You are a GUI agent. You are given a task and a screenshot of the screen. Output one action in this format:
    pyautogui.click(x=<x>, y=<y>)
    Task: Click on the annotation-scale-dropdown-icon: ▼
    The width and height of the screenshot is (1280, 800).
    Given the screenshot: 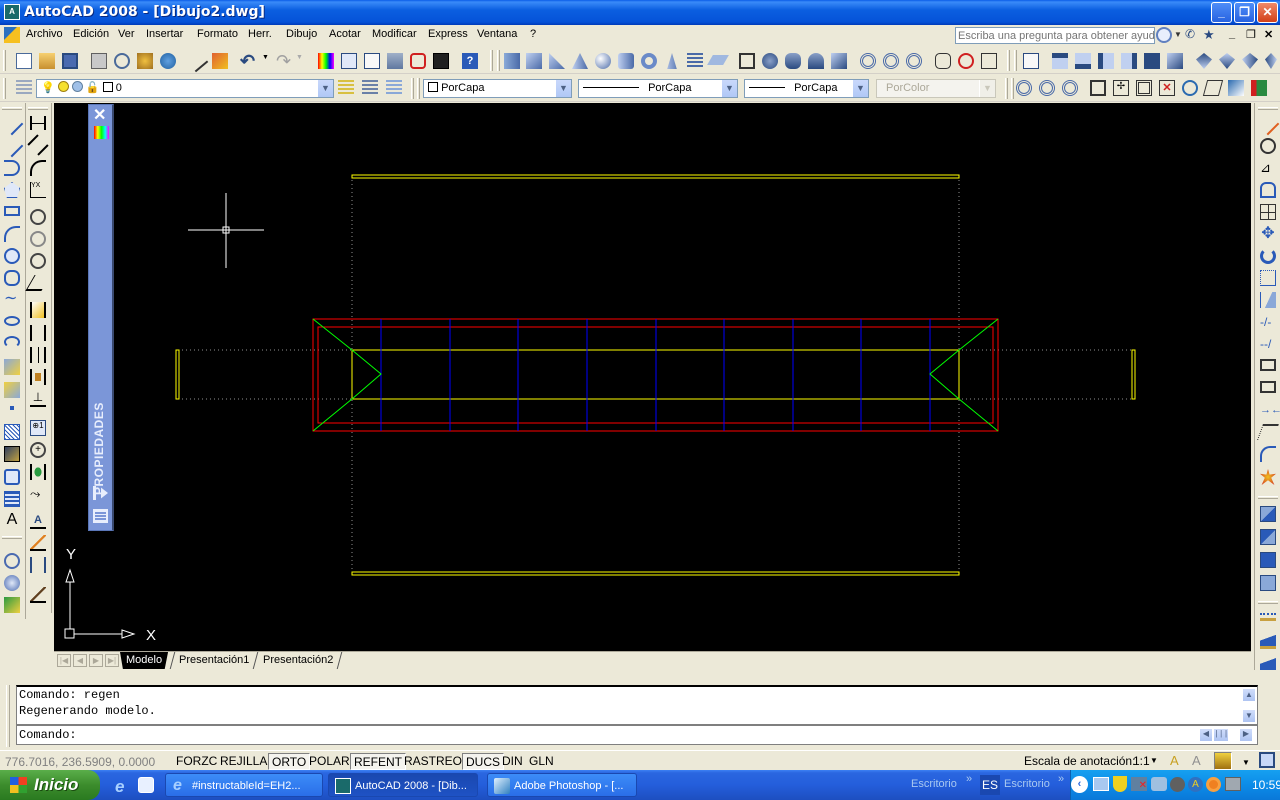 What is the action you would take?
    pyautogui.click(x=1154, y=760)
    